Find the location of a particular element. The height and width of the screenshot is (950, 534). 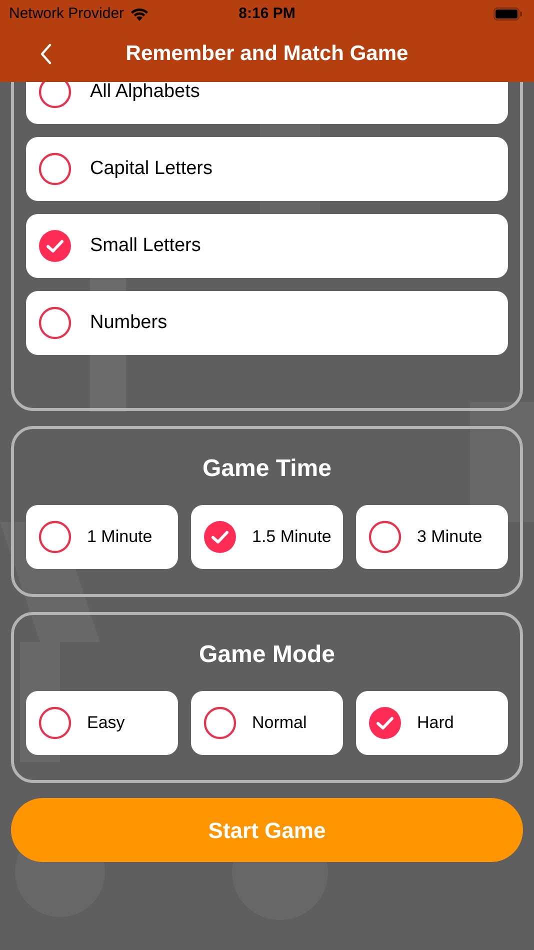

option-button: 3 Minute is located at coordinates (432, 537).